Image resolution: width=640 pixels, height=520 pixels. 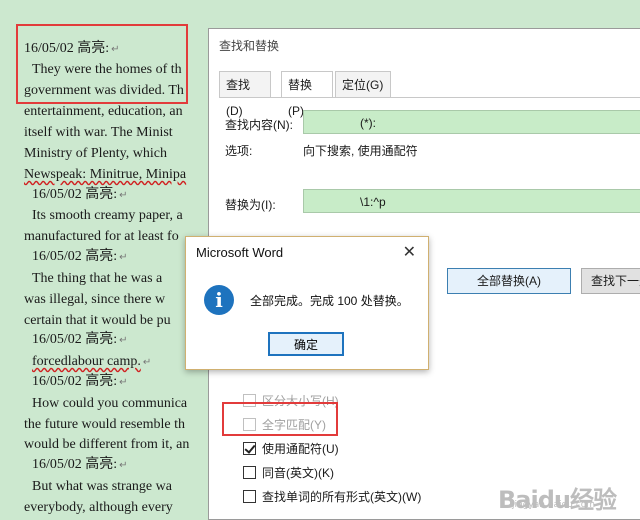 I want to click on highlight-frame-wildcards, so click(x=280, y=419).